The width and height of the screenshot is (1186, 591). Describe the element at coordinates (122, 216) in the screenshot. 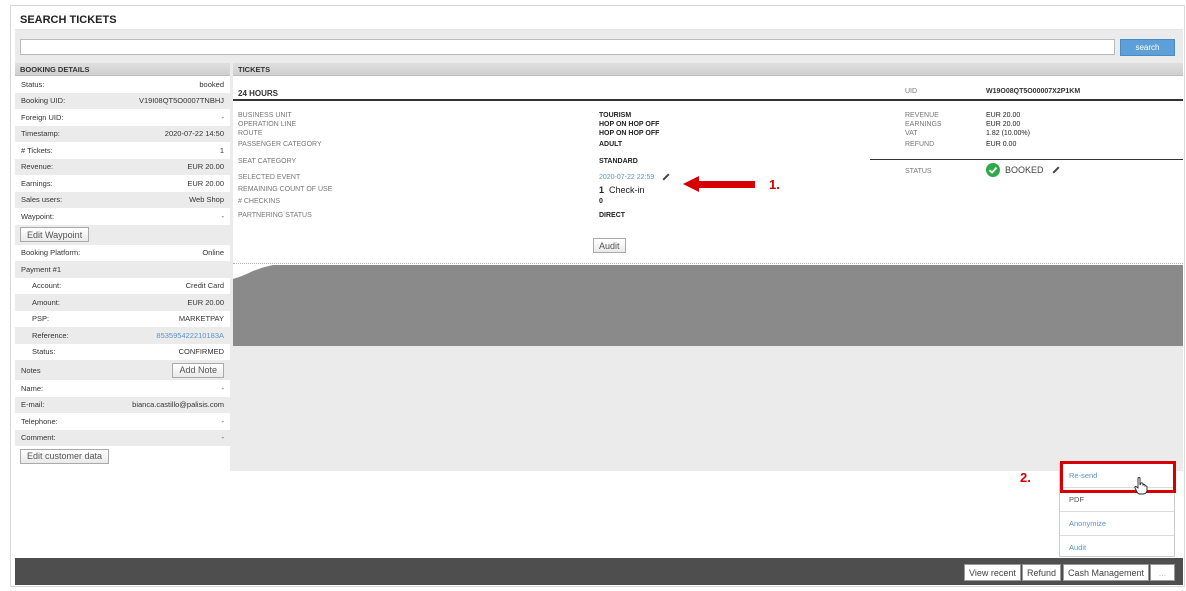

I see `detail-row-waypoint: Waypoint: -` at that location.